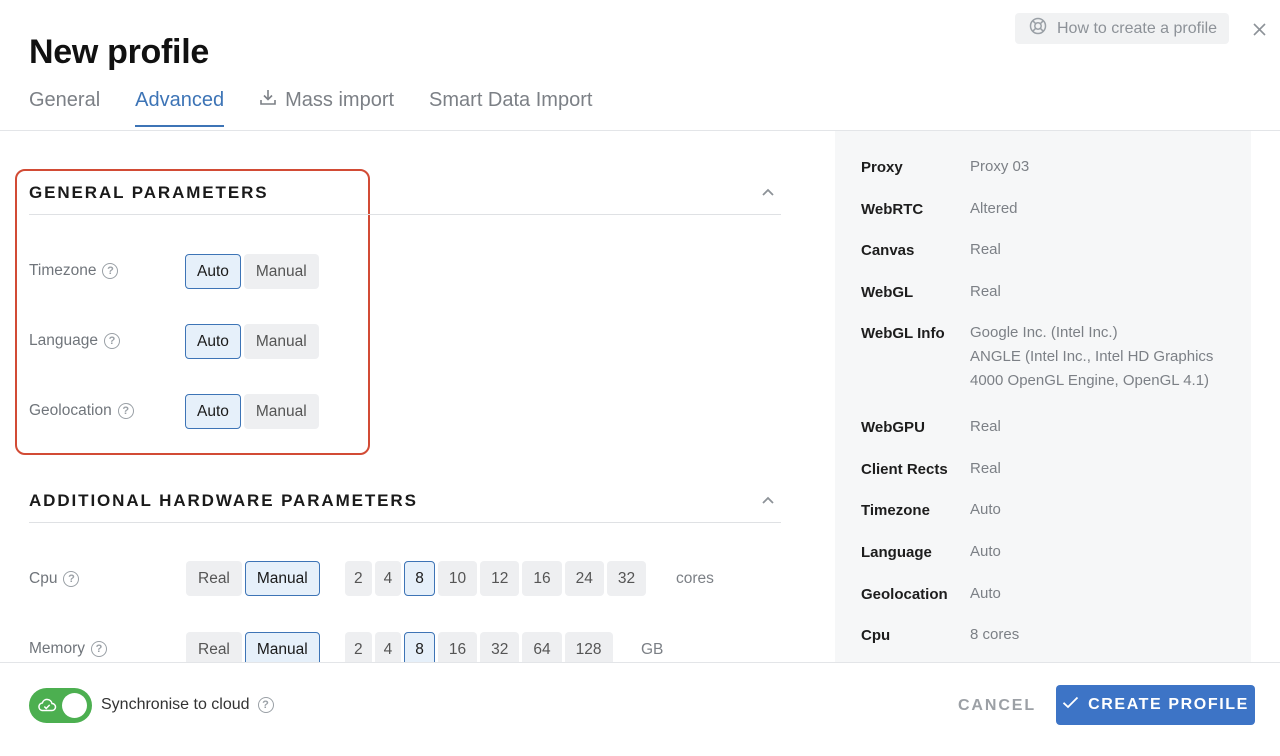 The height and width of the screenshot is (756, 1280). I want to click on cpu-value-option: 32, so click(626, 578).